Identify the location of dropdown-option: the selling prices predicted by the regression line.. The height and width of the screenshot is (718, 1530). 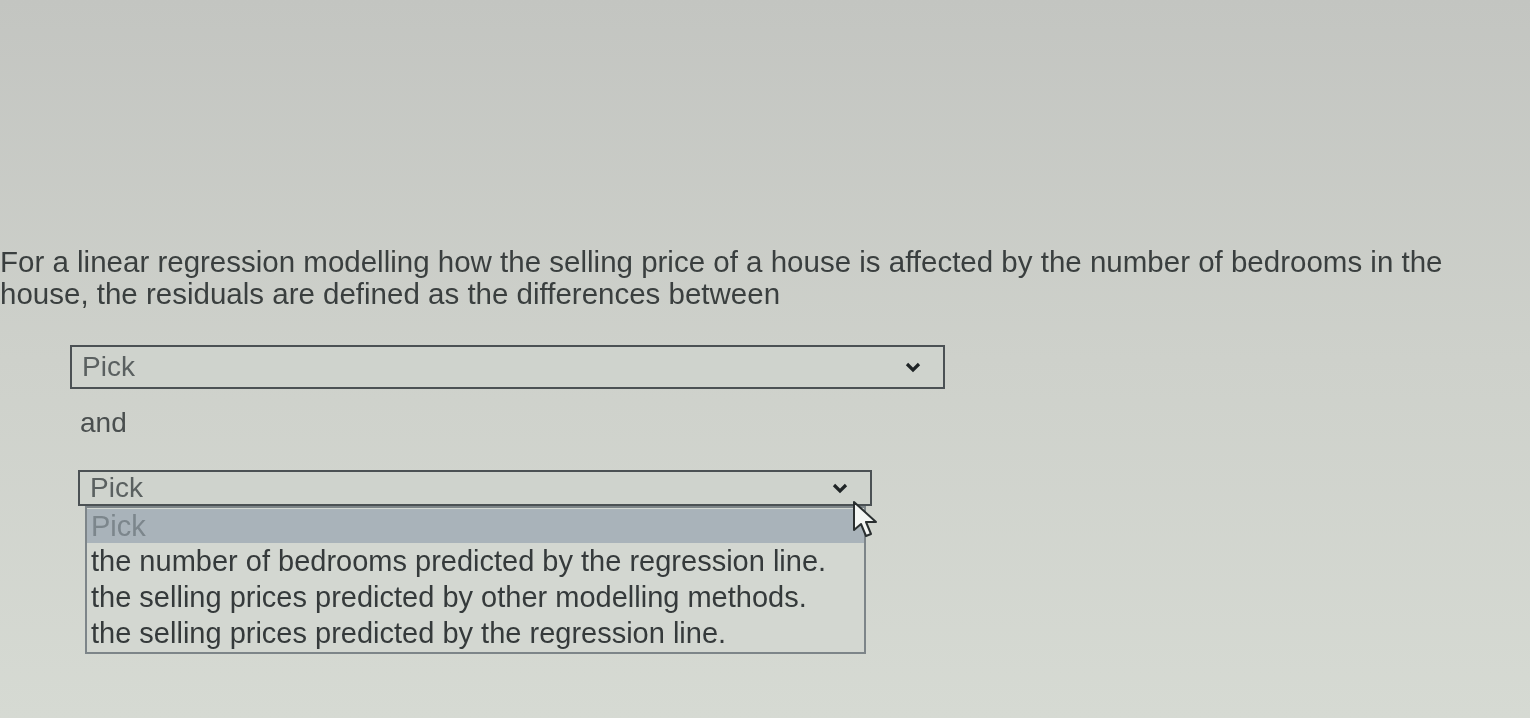
(475, 633).